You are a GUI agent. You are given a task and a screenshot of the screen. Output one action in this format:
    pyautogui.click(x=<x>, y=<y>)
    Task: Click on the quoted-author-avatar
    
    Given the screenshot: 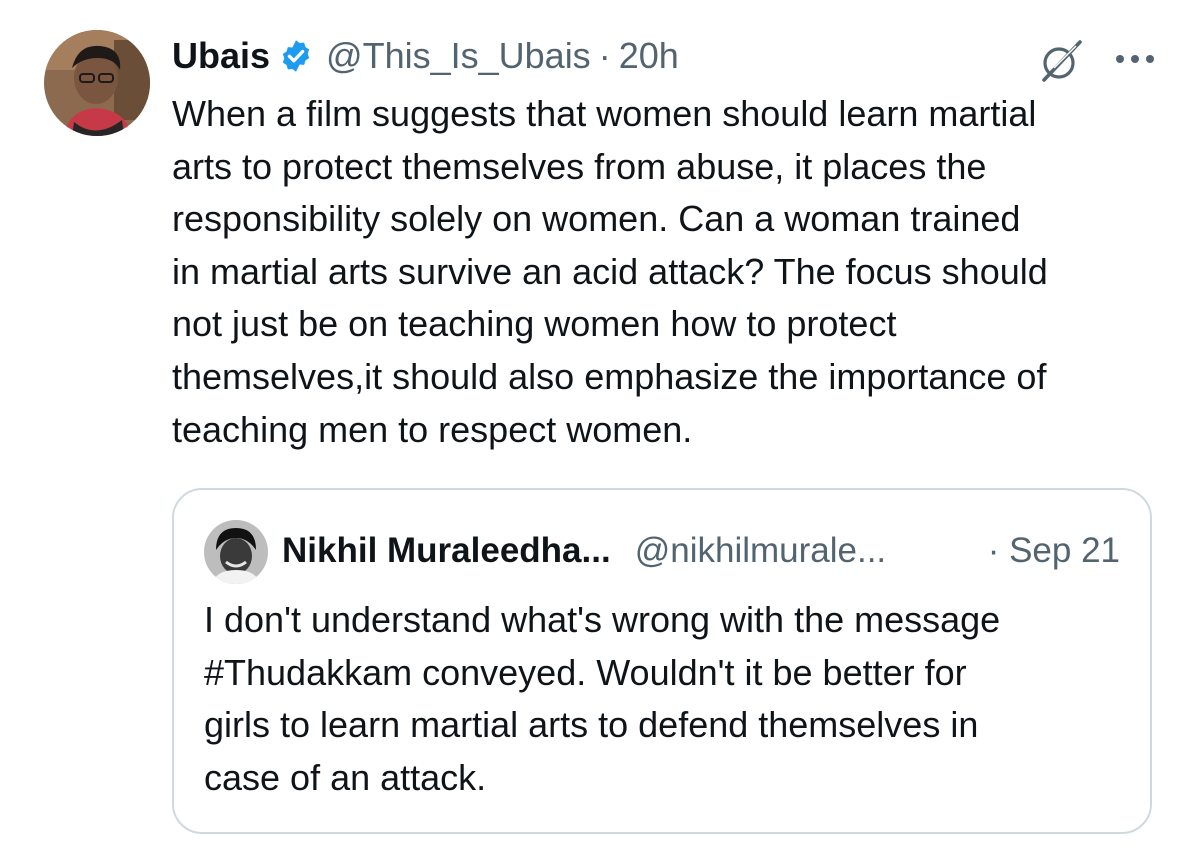 What is the action you would take?
    pyautogui.click(x=236, y=552)
    